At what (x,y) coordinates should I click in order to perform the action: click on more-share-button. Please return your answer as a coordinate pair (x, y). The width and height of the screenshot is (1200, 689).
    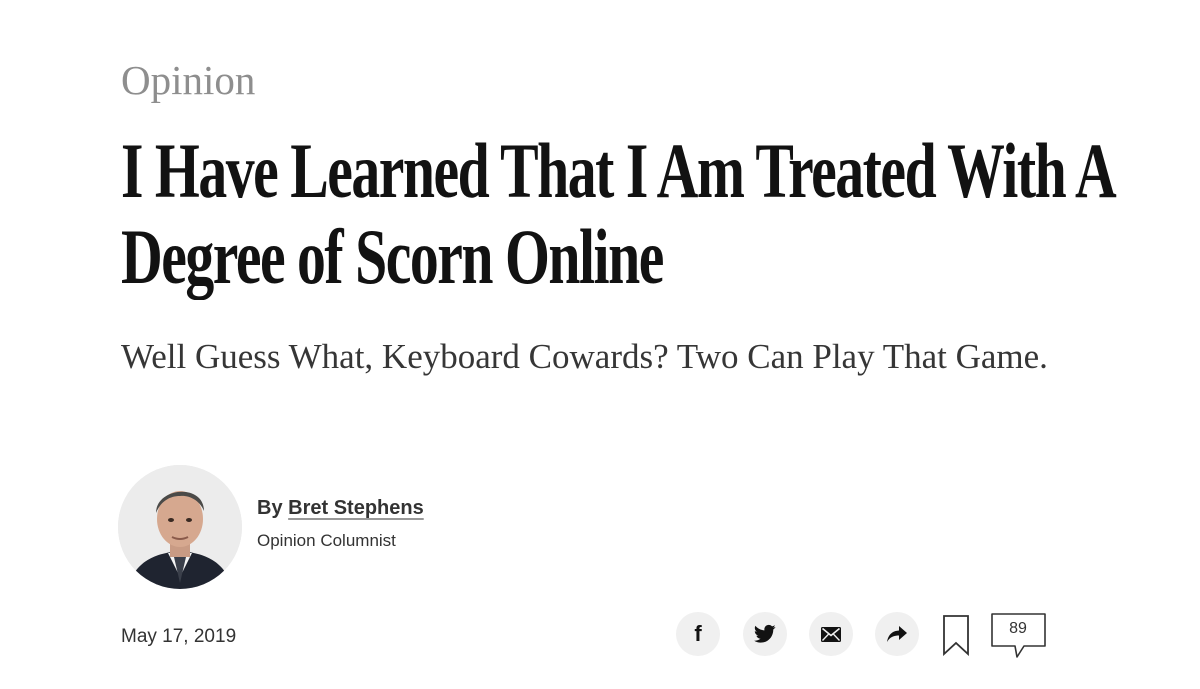
    Looking at the image, I should click on (897, 634).